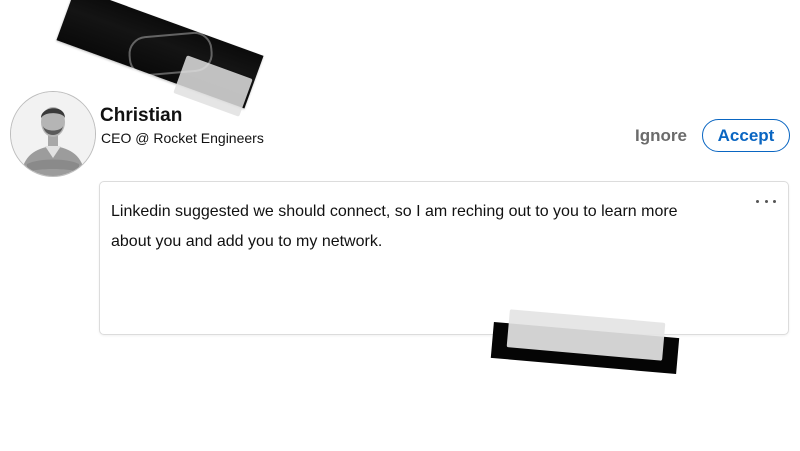  I want to click on more-options-icon, so click(766, 201).